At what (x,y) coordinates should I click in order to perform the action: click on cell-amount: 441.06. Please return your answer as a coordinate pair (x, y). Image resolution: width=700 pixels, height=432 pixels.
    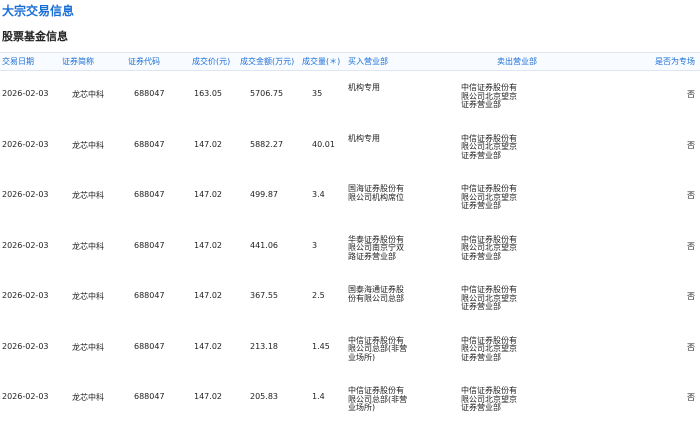
    Looking at the image, I should click on (264, 245).